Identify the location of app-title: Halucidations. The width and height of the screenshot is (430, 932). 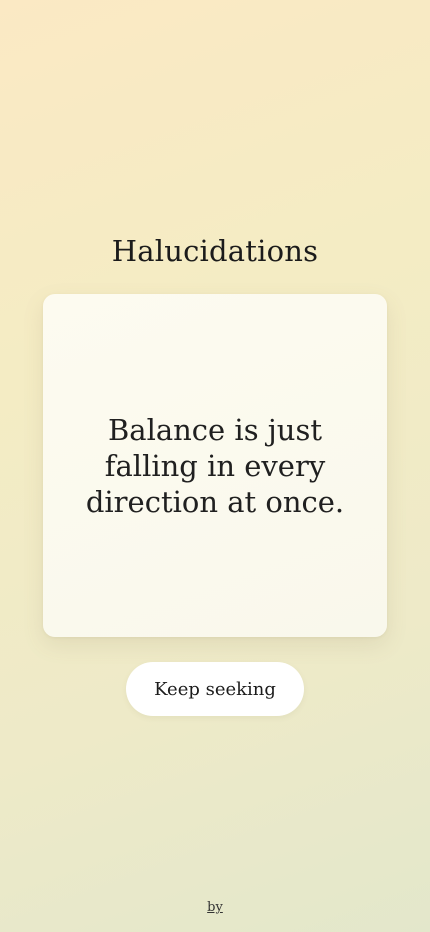
(215, 251).